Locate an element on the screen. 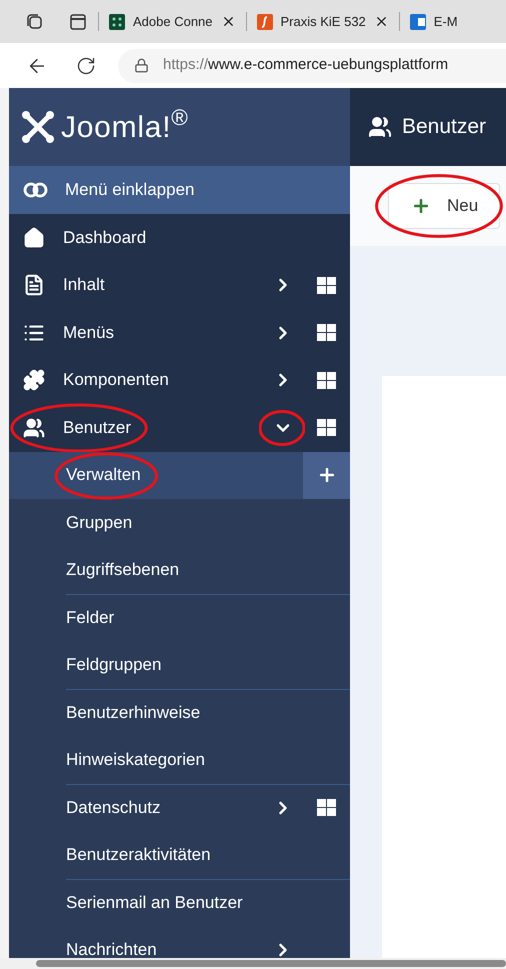  address-field: https://www.e-commerce-uebungsplattform is located at coordinates (312, 65).